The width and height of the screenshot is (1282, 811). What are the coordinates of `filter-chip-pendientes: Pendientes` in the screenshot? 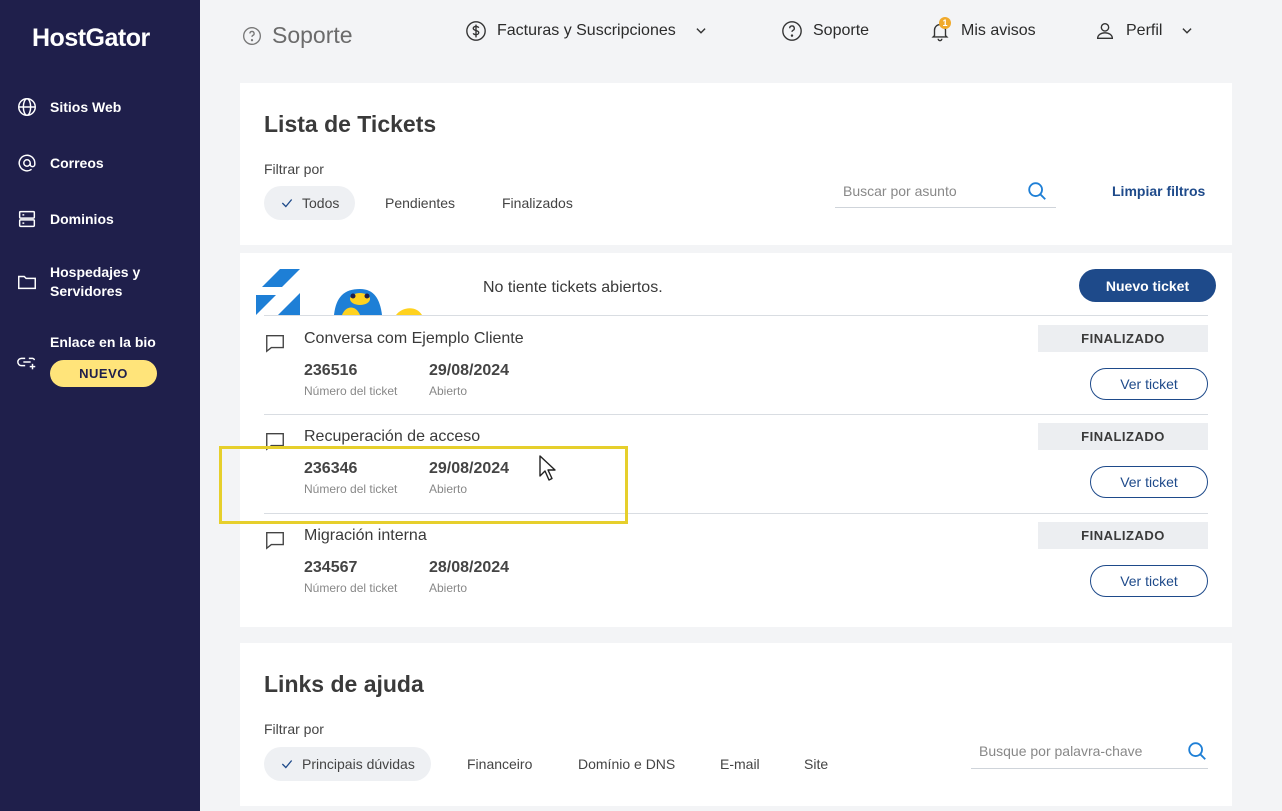 It's located at (420, 203).